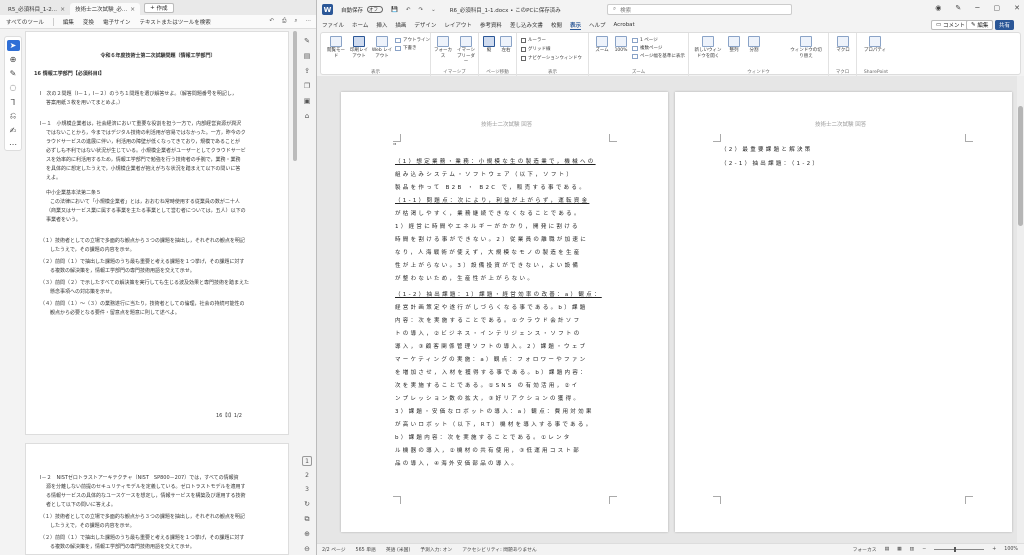 The height and width of the screenshot is (555, 1024). I want to click on tab-references: 参考資料, so click(491, 25).